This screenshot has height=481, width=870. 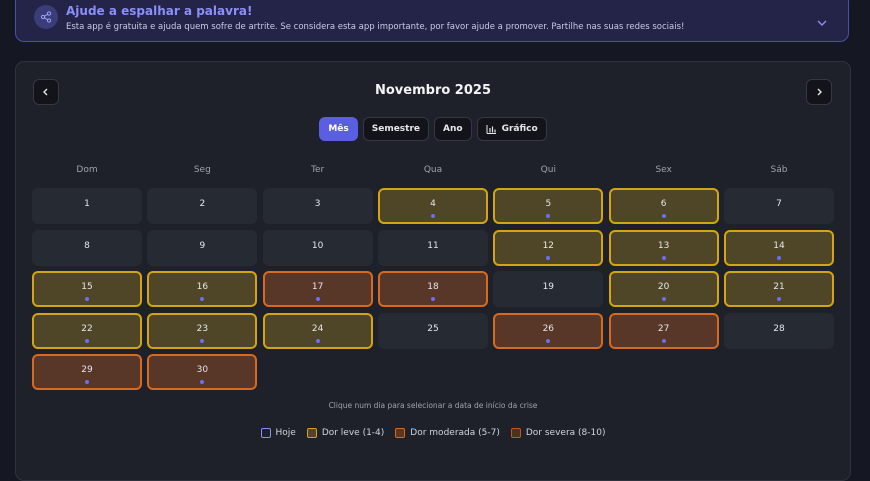 I want to click on view-month-label: Mês, so click(x=338, y=129).